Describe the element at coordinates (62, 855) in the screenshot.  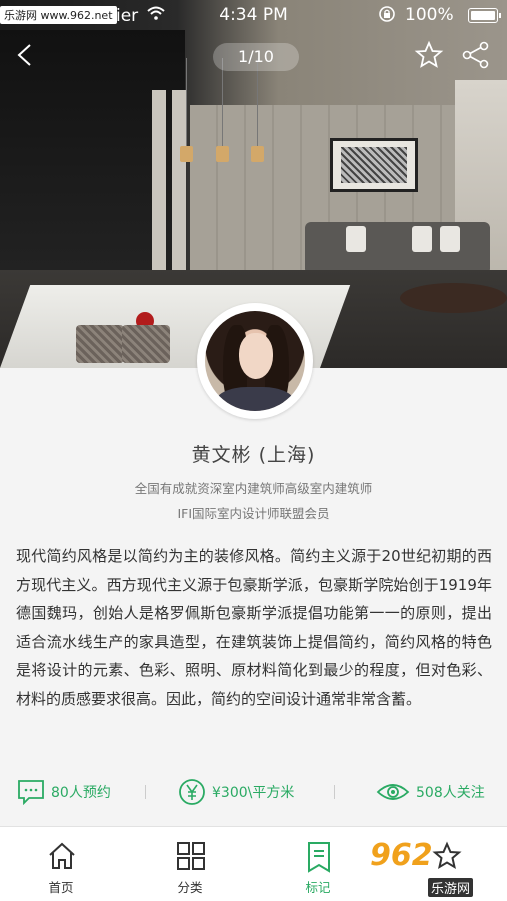
I see `home-icon` at that location.